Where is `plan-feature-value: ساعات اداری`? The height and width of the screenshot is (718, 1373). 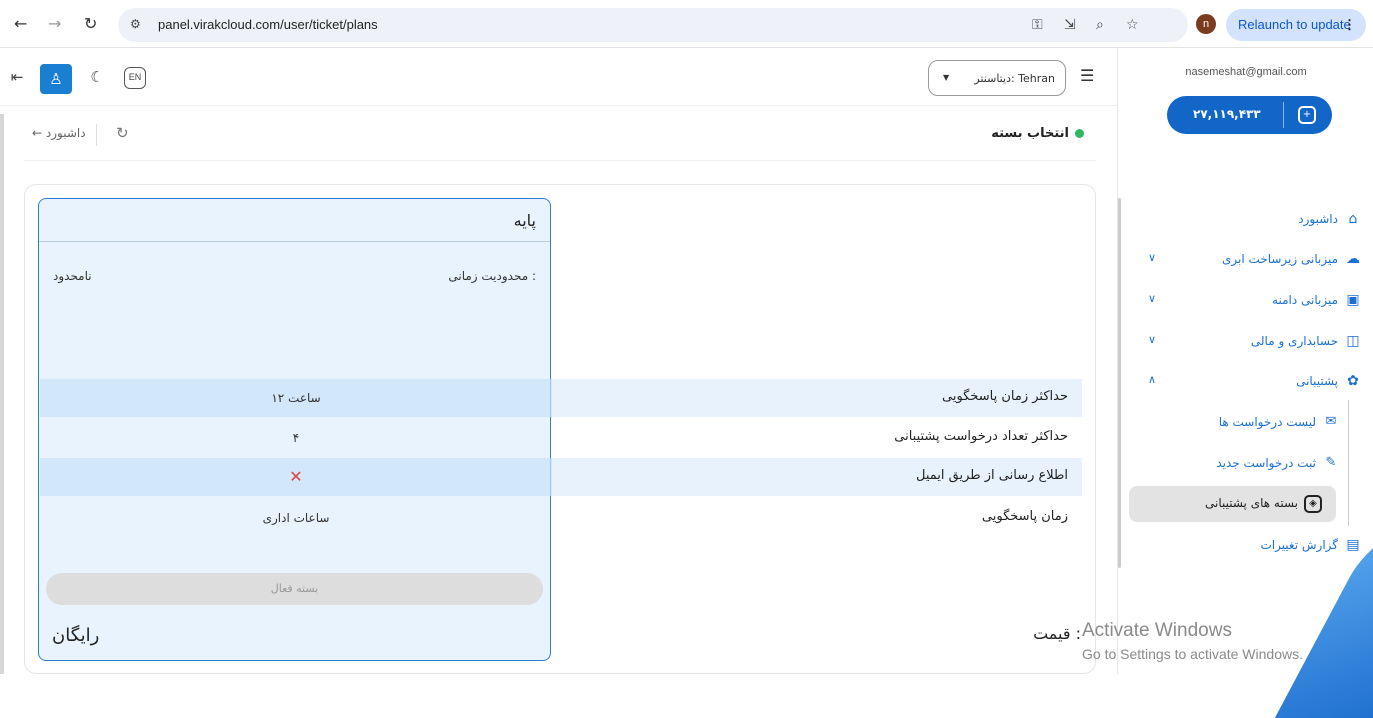 plan-feature-value: ساعات اداری is located at coordinates (296, 518).